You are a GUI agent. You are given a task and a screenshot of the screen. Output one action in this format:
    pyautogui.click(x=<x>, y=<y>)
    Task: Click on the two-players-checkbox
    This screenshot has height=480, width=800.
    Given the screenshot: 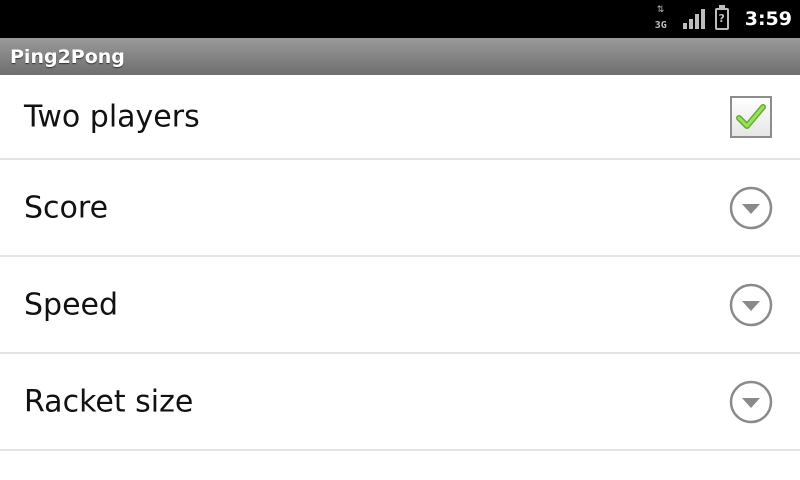 What is the action you would take?
    pyautogui.click(x=751, y=116)
    